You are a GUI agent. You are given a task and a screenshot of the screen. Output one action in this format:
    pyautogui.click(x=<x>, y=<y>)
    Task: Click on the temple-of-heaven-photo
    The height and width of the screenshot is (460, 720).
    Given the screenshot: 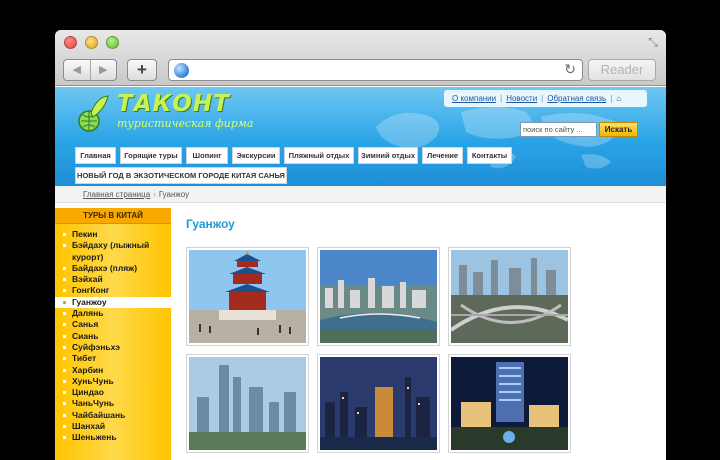 What is the action you would take?
    pyautogui.click(x=247, y=296)
    